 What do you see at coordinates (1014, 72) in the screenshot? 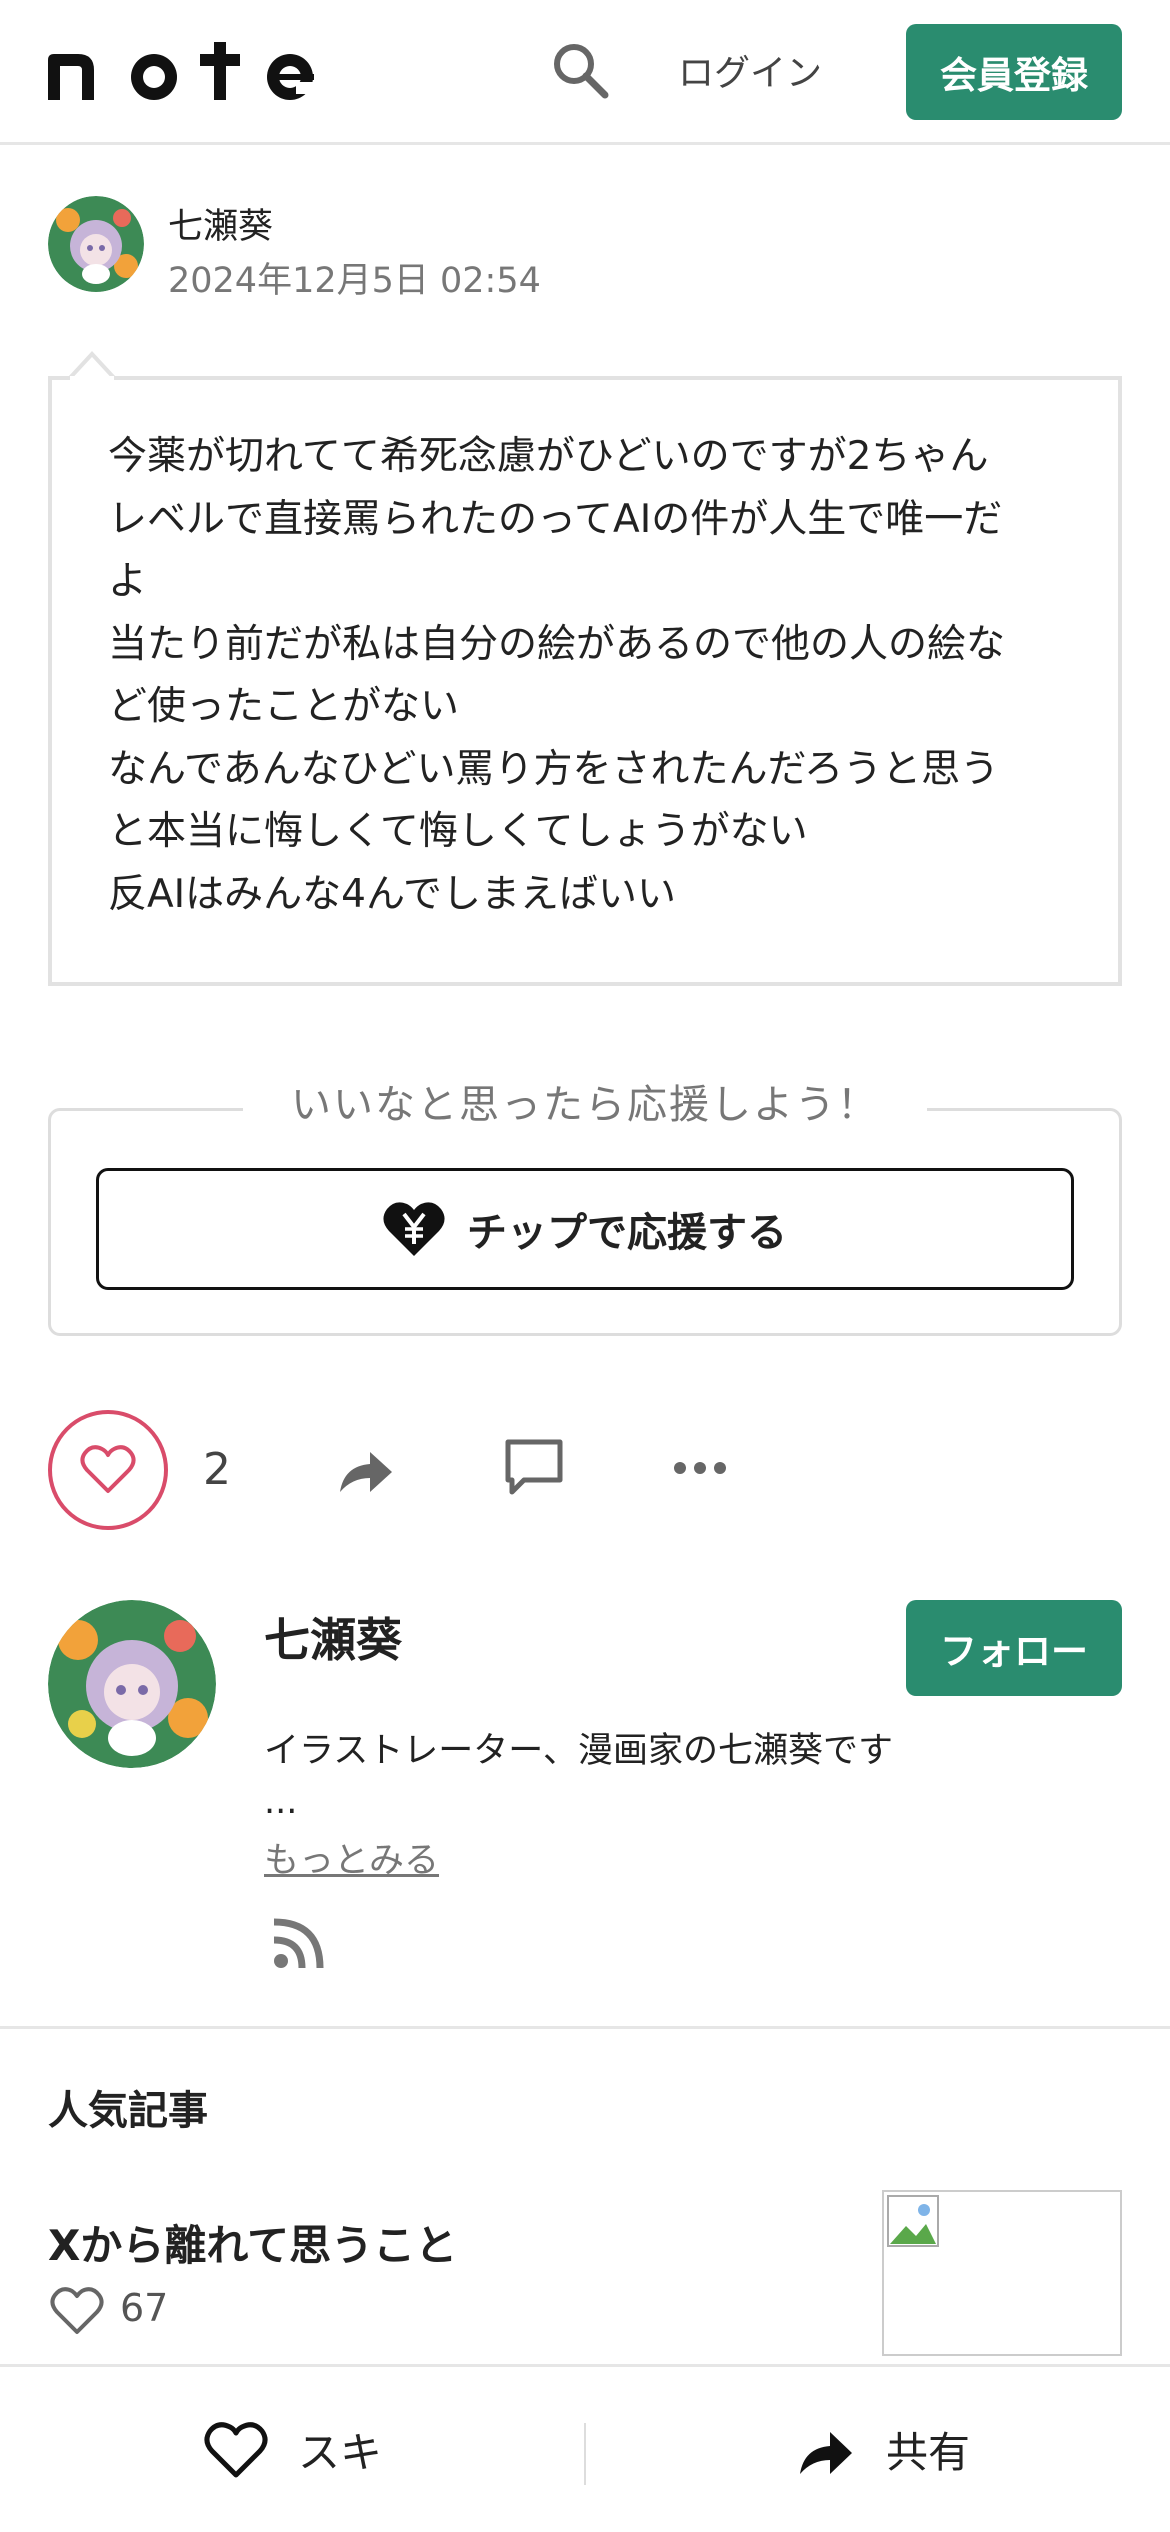
I see `signup-button: 会員登録` at bounding box center [1014, 72].